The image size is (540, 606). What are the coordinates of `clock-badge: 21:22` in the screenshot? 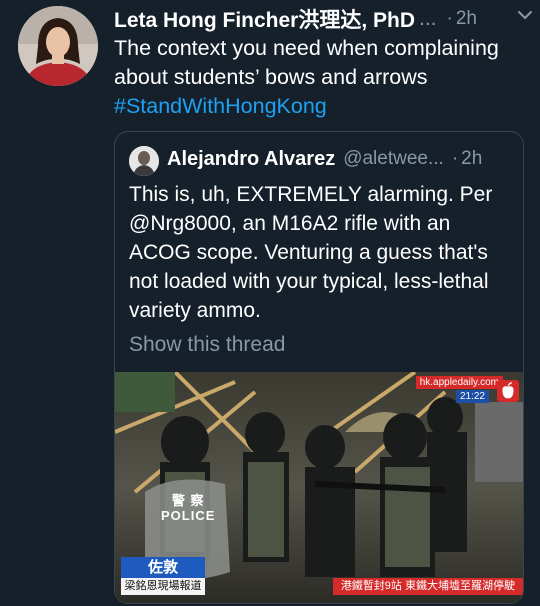 It's located at (472, 396).